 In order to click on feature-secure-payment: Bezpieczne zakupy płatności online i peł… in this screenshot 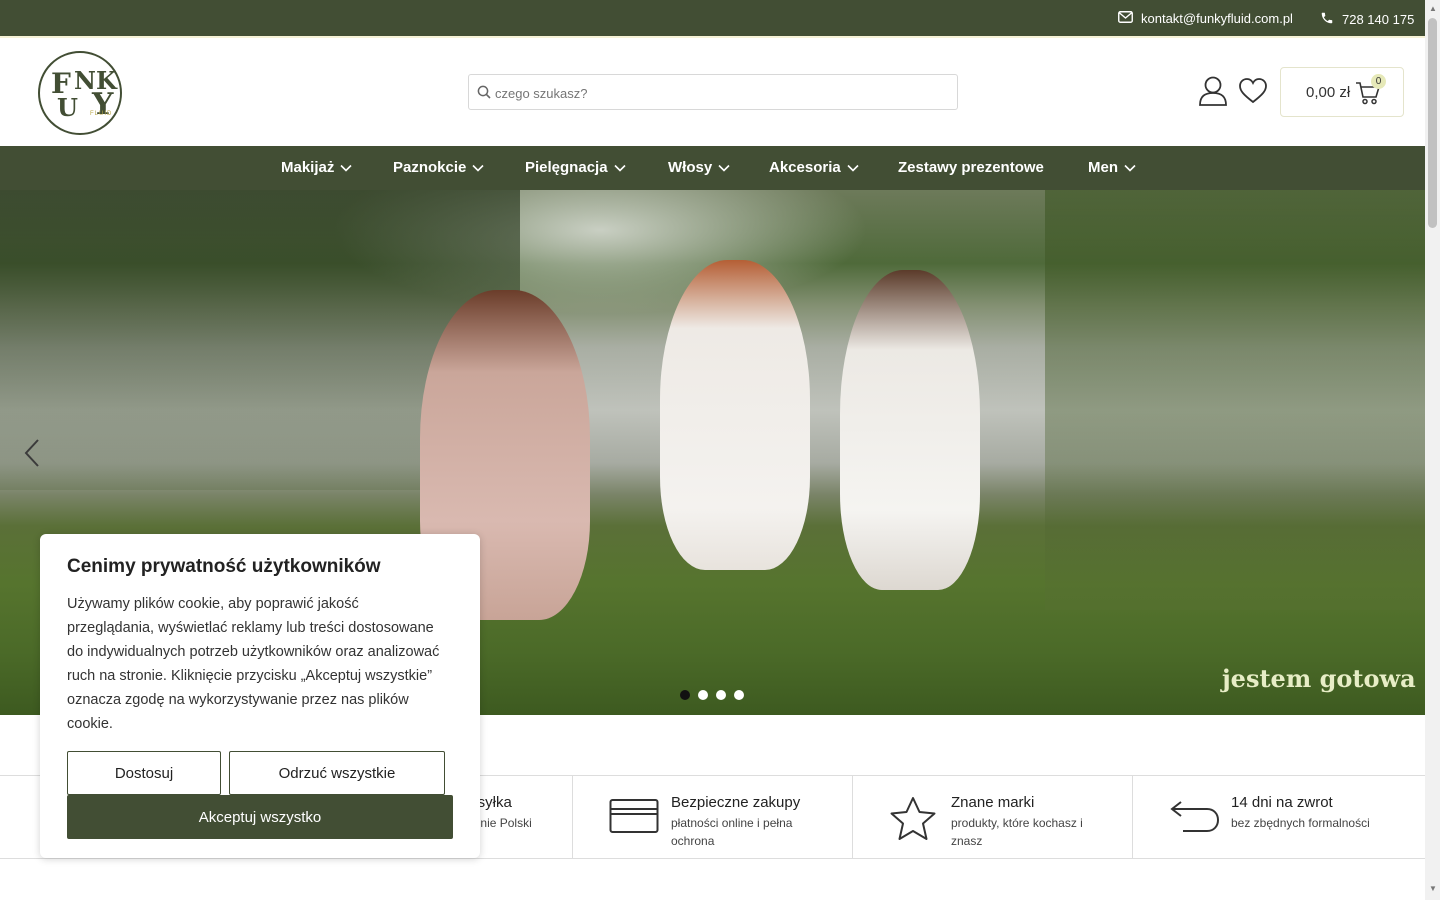, I will do `click(712, 817)`.